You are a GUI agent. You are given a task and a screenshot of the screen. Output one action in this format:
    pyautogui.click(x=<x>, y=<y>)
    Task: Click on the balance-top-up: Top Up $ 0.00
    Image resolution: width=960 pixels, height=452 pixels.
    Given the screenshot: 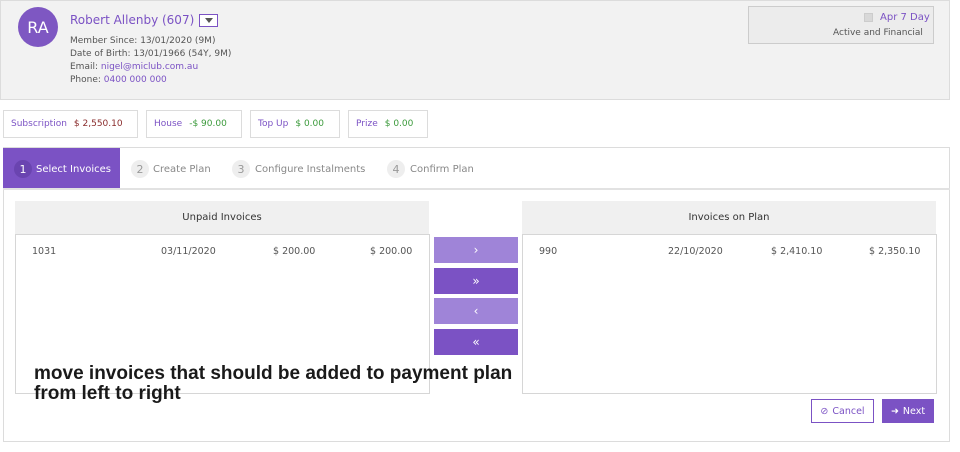 What is the action you would take?
    pyautogui.click(x=295, y=124)
    